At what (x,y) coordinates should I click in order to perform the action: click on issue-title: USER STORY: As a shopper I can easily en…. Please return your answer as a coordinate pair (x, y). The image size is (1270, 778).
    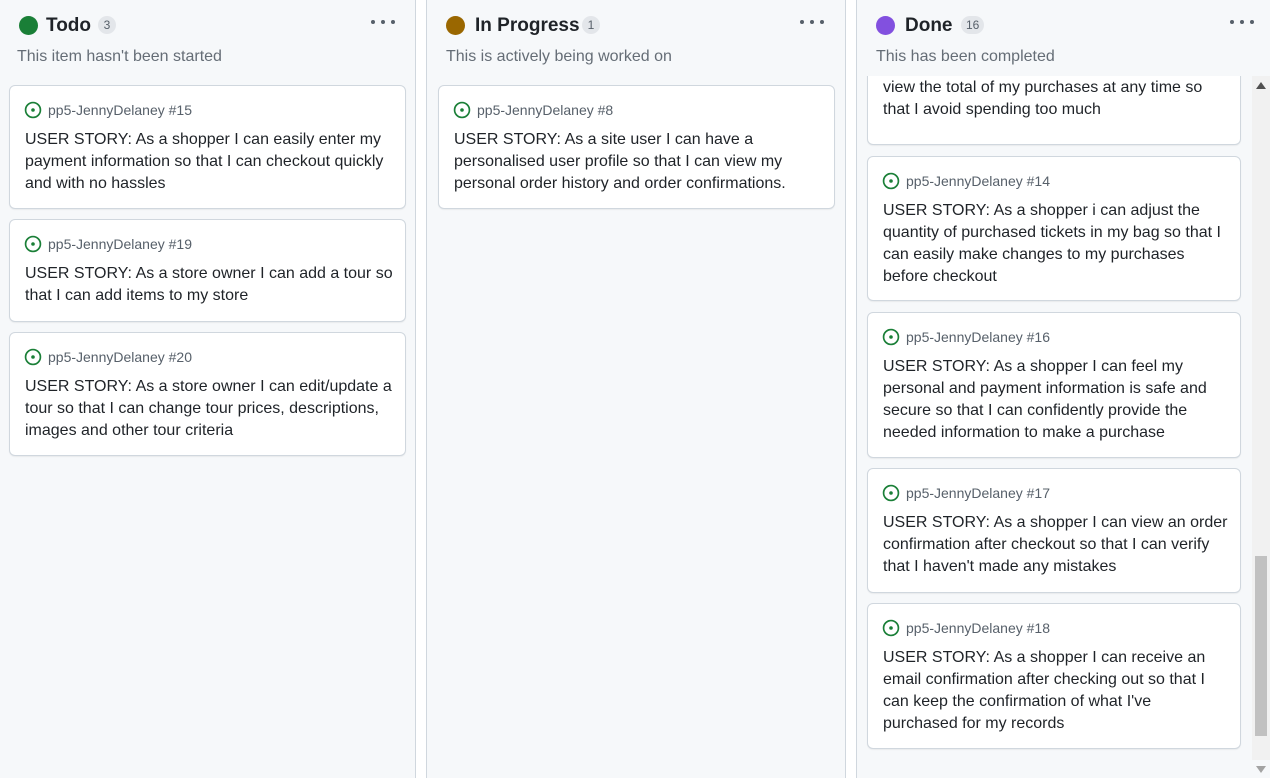
    Looking at the image, I should click on (204, 161).